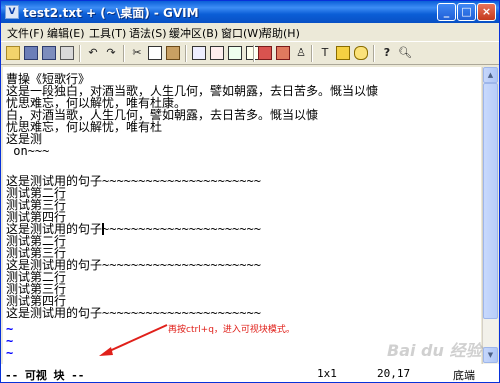 The width and height of the screenshot is (500, 383). Describe the element at coordinates (241, 33) in the screenshot. I see `menu-window: 窗口(W)` at that location.